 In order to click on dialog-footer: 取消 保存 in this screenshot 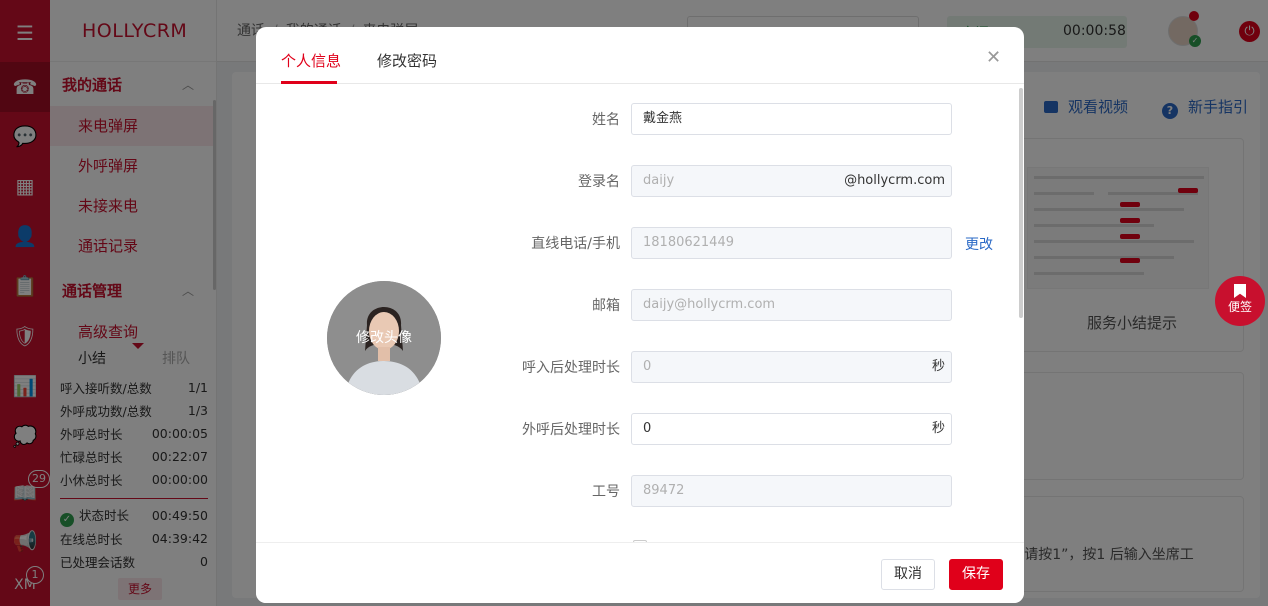, I will do `click(640, 572)`.